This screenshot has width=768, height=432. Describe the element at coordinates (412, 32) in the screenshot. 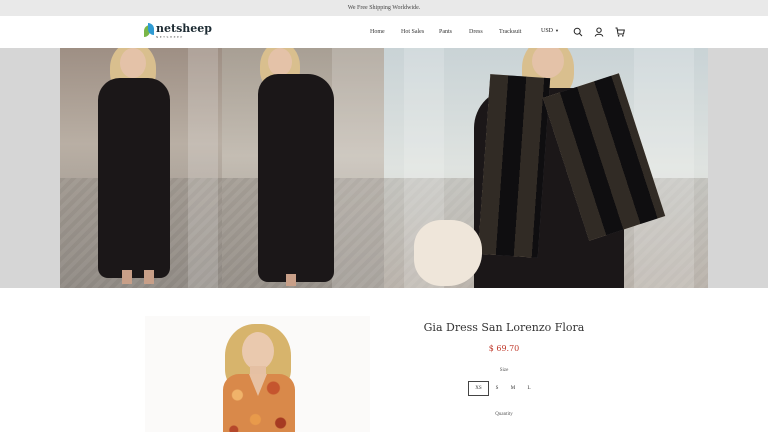

I see `nav-item-hot-sales: Hot Sales` at that location.